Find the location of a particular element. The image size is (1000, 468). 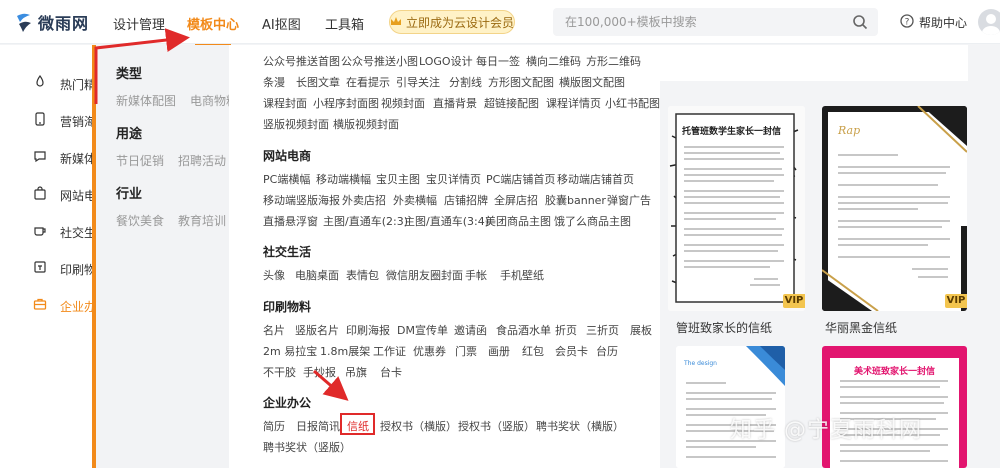

menu-link: 主图/直通车(2:3) is located at coordinates (365, 221).